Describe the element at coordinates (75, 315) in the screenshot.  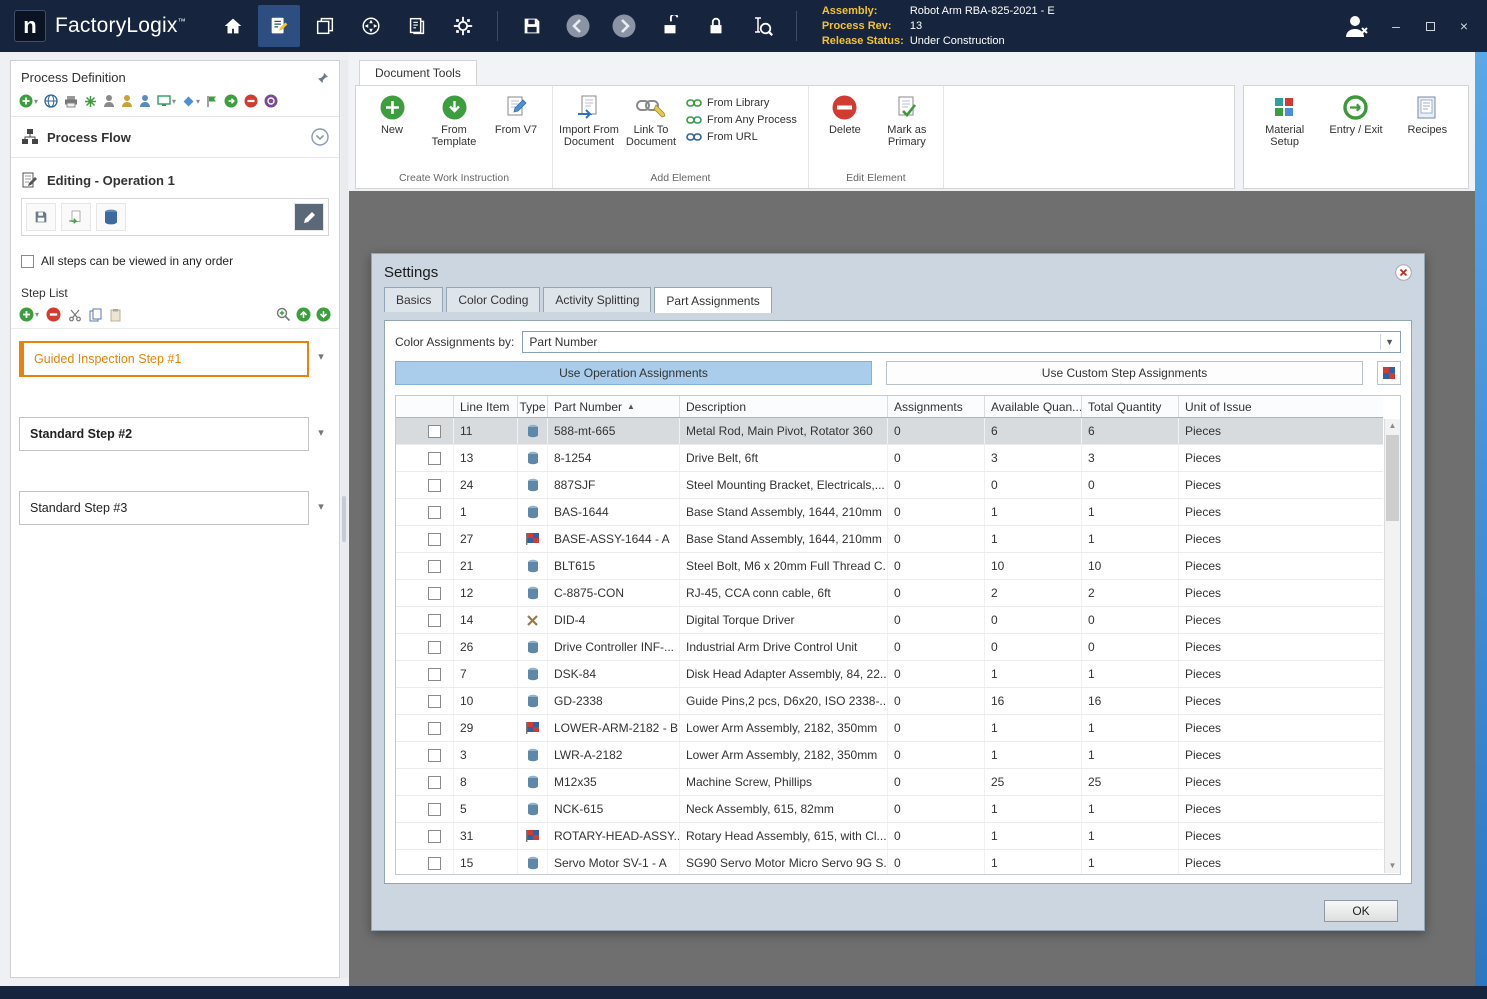
I see `cut-icon` at that location.